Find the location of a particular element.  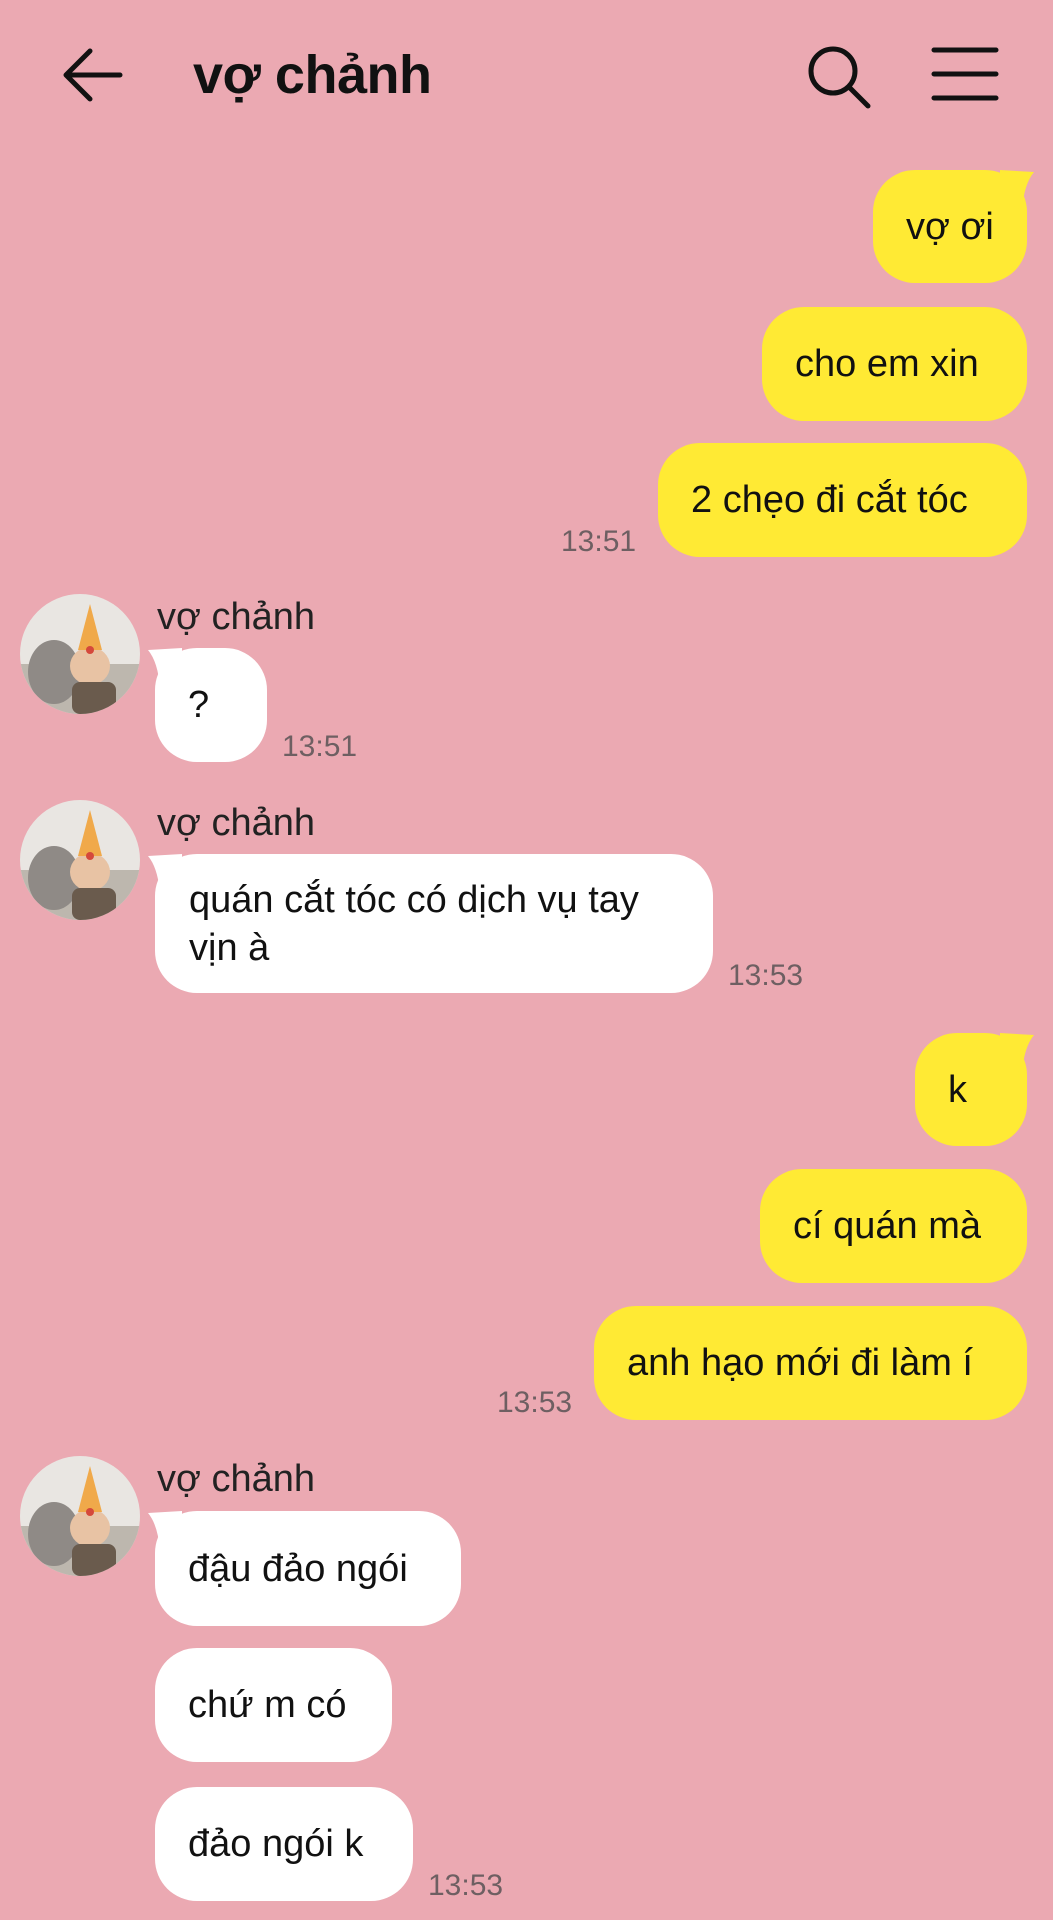

incoming-message-bubble: ? is located at coordinates (211, 705).